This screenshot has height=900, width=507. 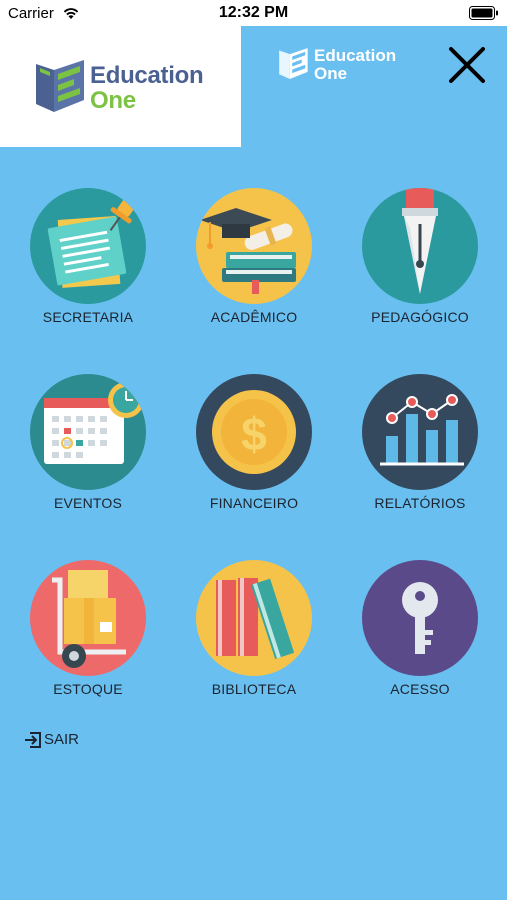 I want to click on battery-icon, so click(x=483, y=13).